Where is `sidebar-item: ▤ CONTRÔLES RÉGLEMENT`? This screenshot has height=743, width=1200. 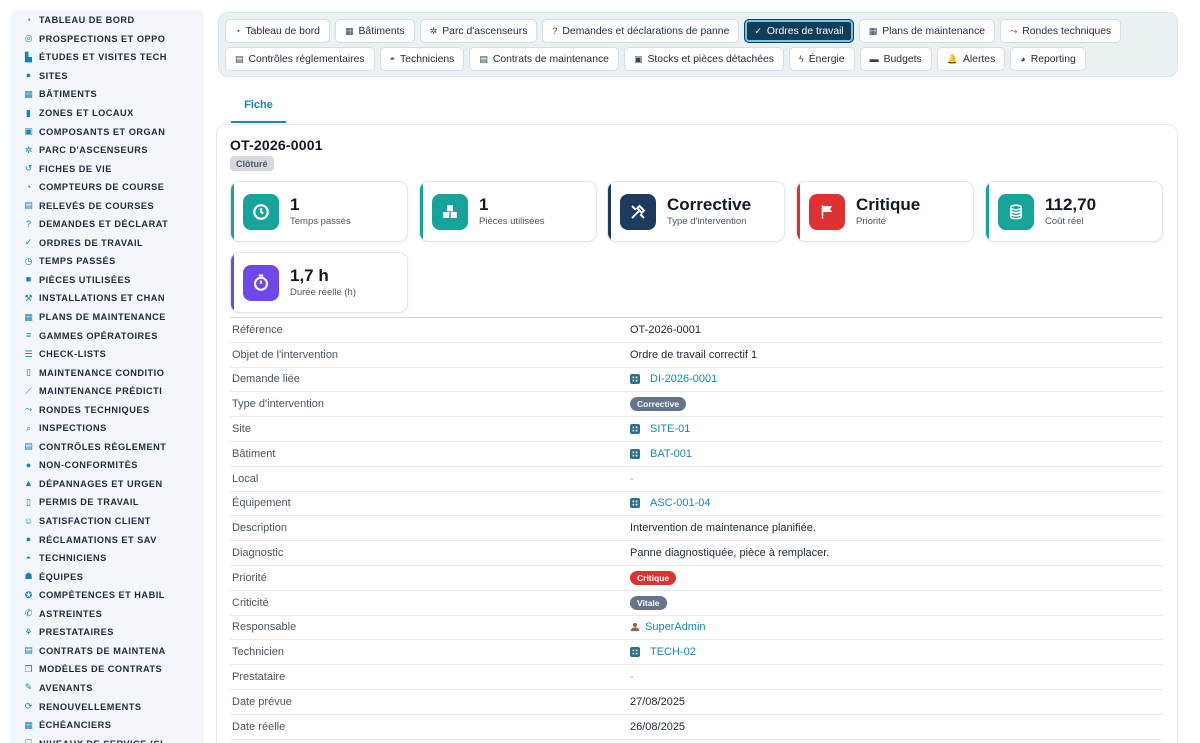 sidebar-item: ▤ CONTRÔLES RÉGLEMENT is located at coordinates (107, 447).